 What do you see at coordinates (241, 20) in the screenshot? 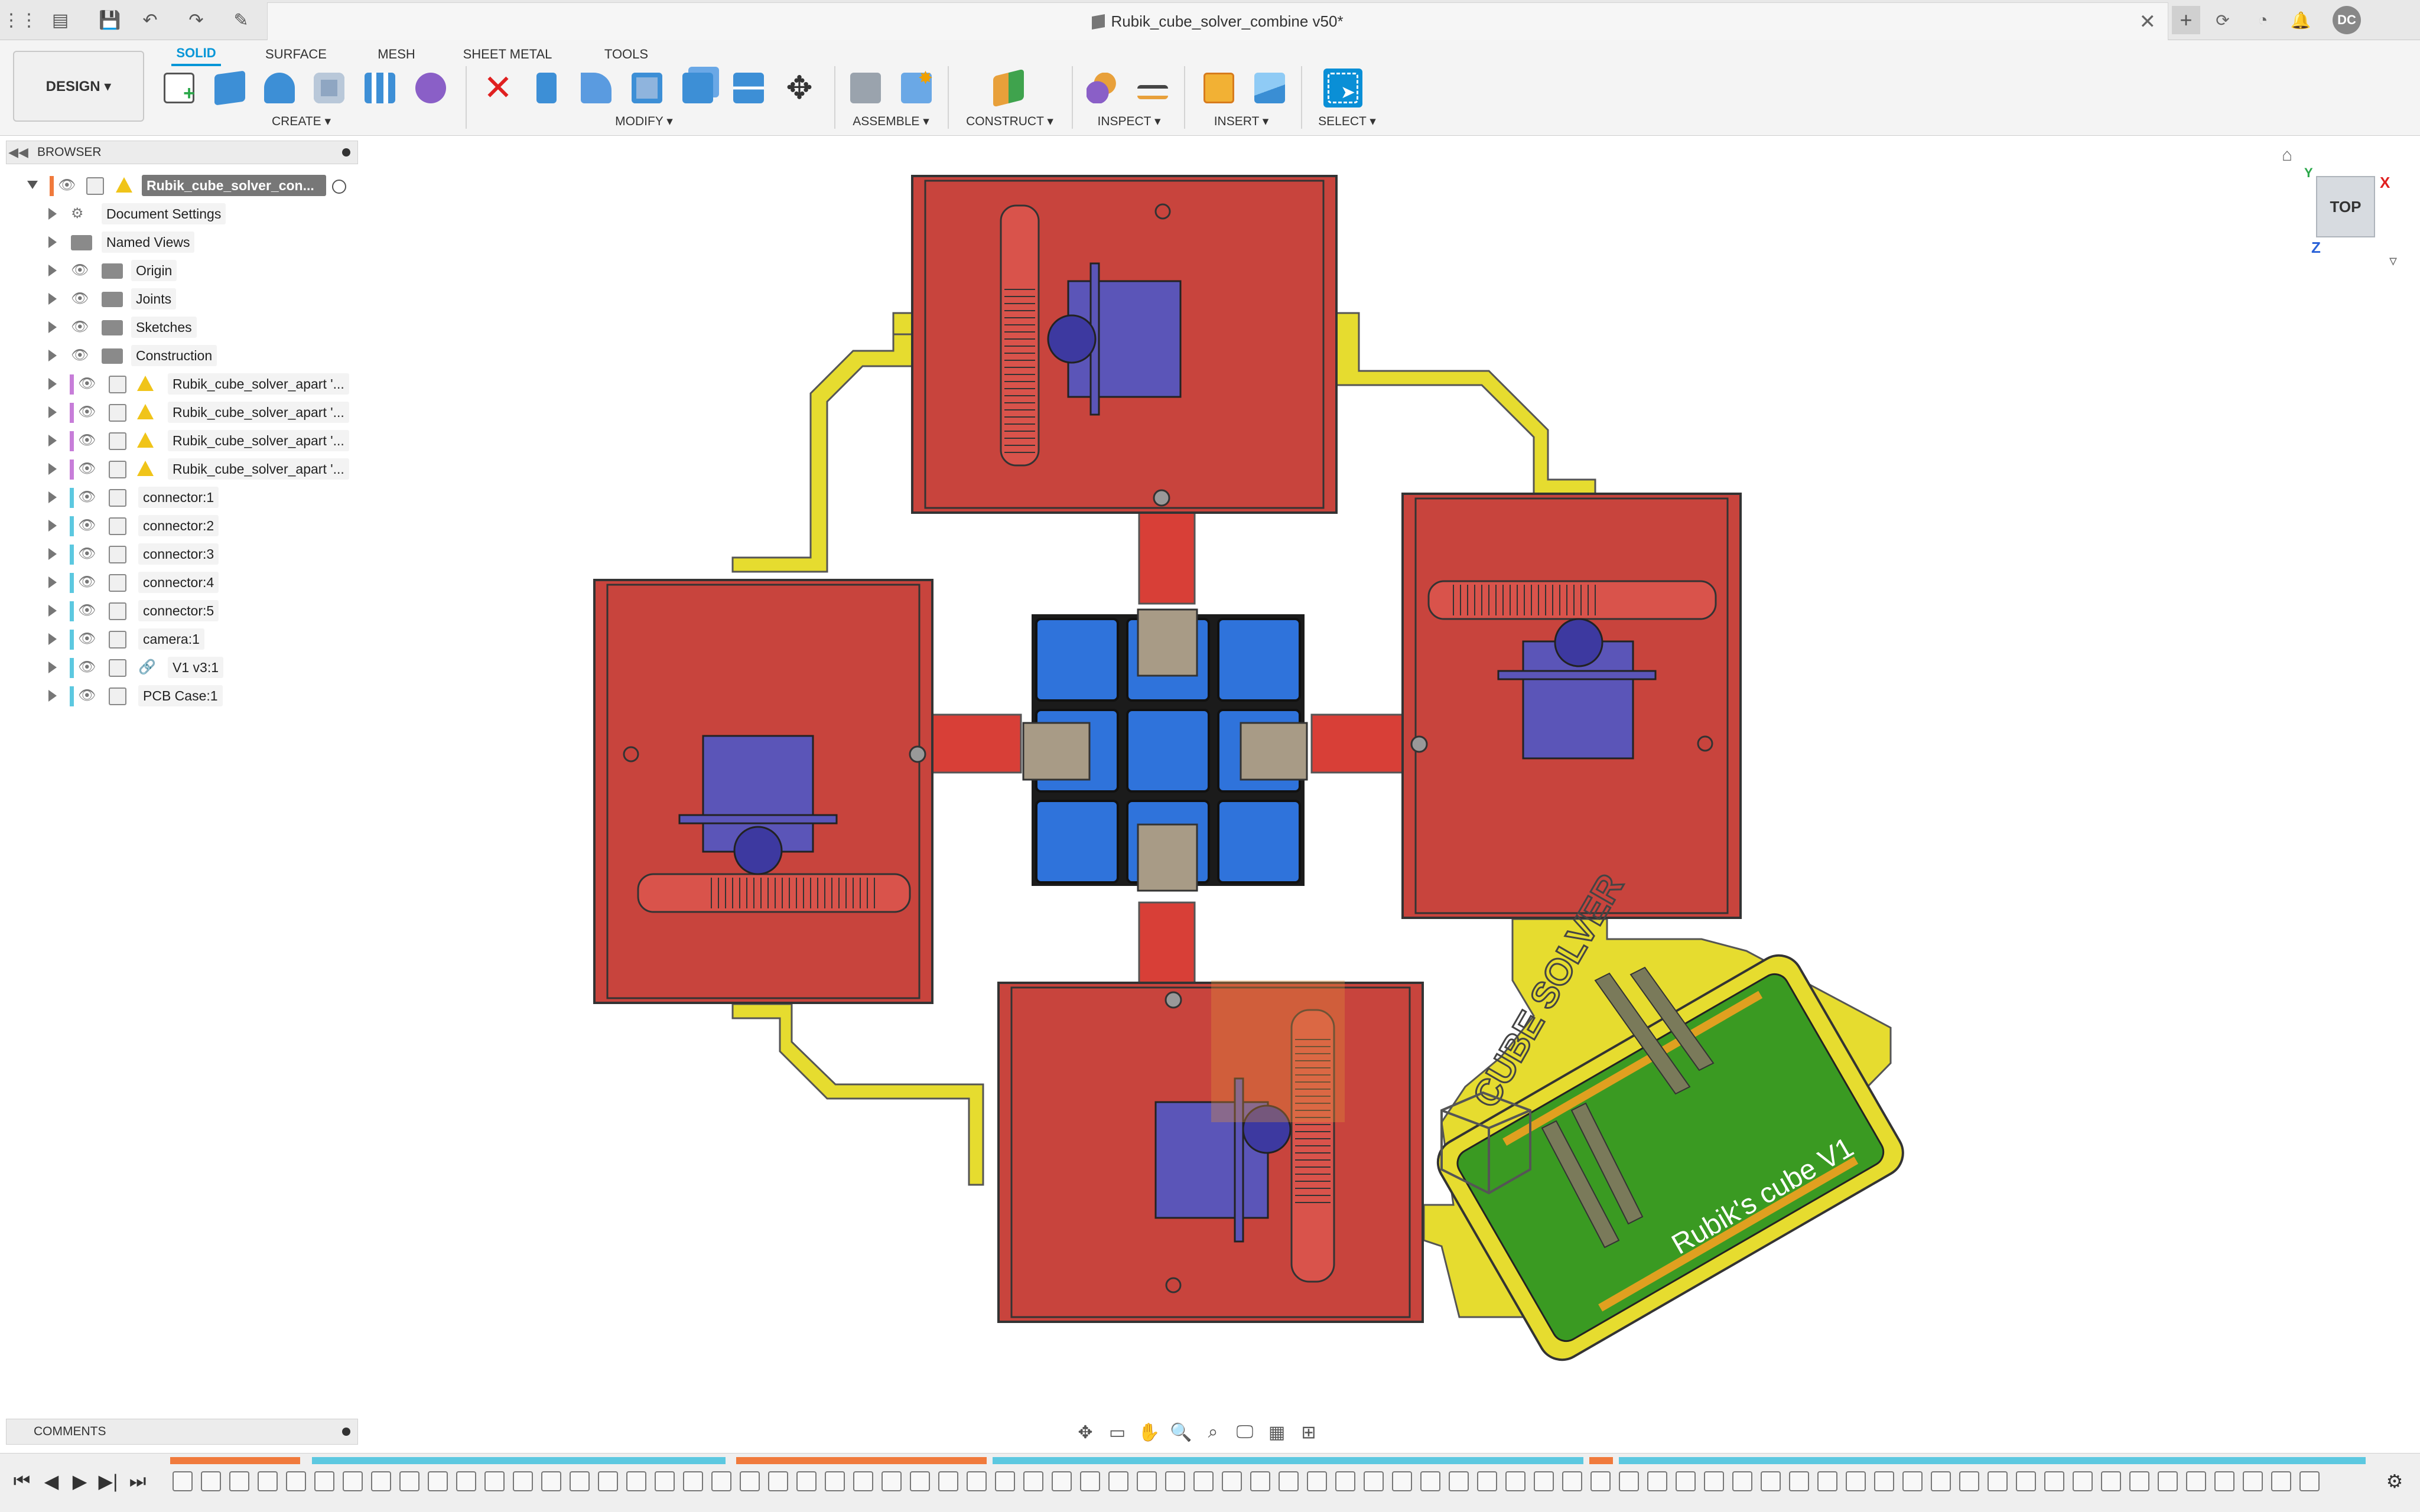
I see `edit-pencil-icon: ✎` at bounding box center [241, 20].